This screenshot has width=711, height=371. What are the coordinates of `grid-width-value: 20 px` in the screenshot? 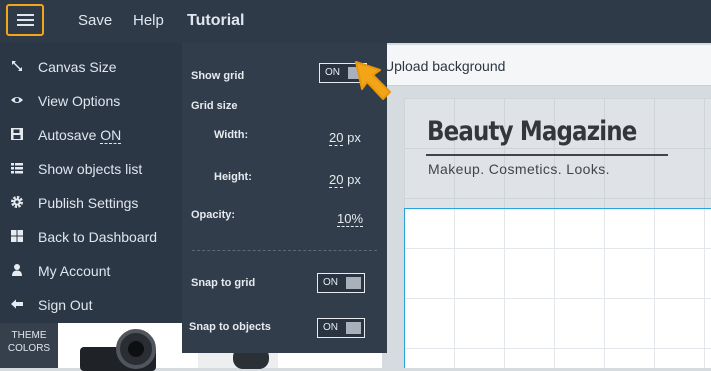 It's located at (345, 138).